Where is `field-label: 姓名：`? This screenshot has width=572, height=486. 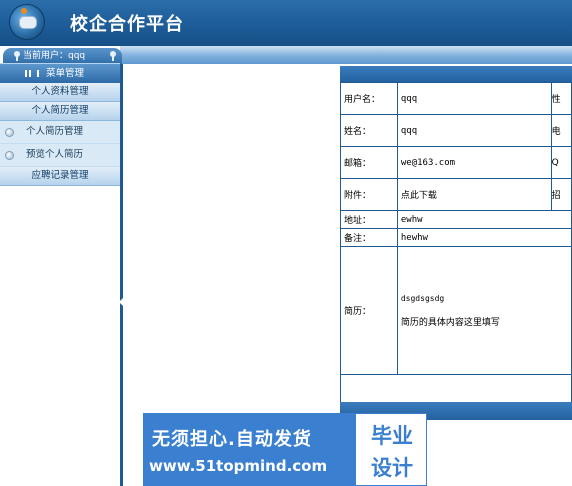
field-label: 姓名： is located at coordinates (369, 130).